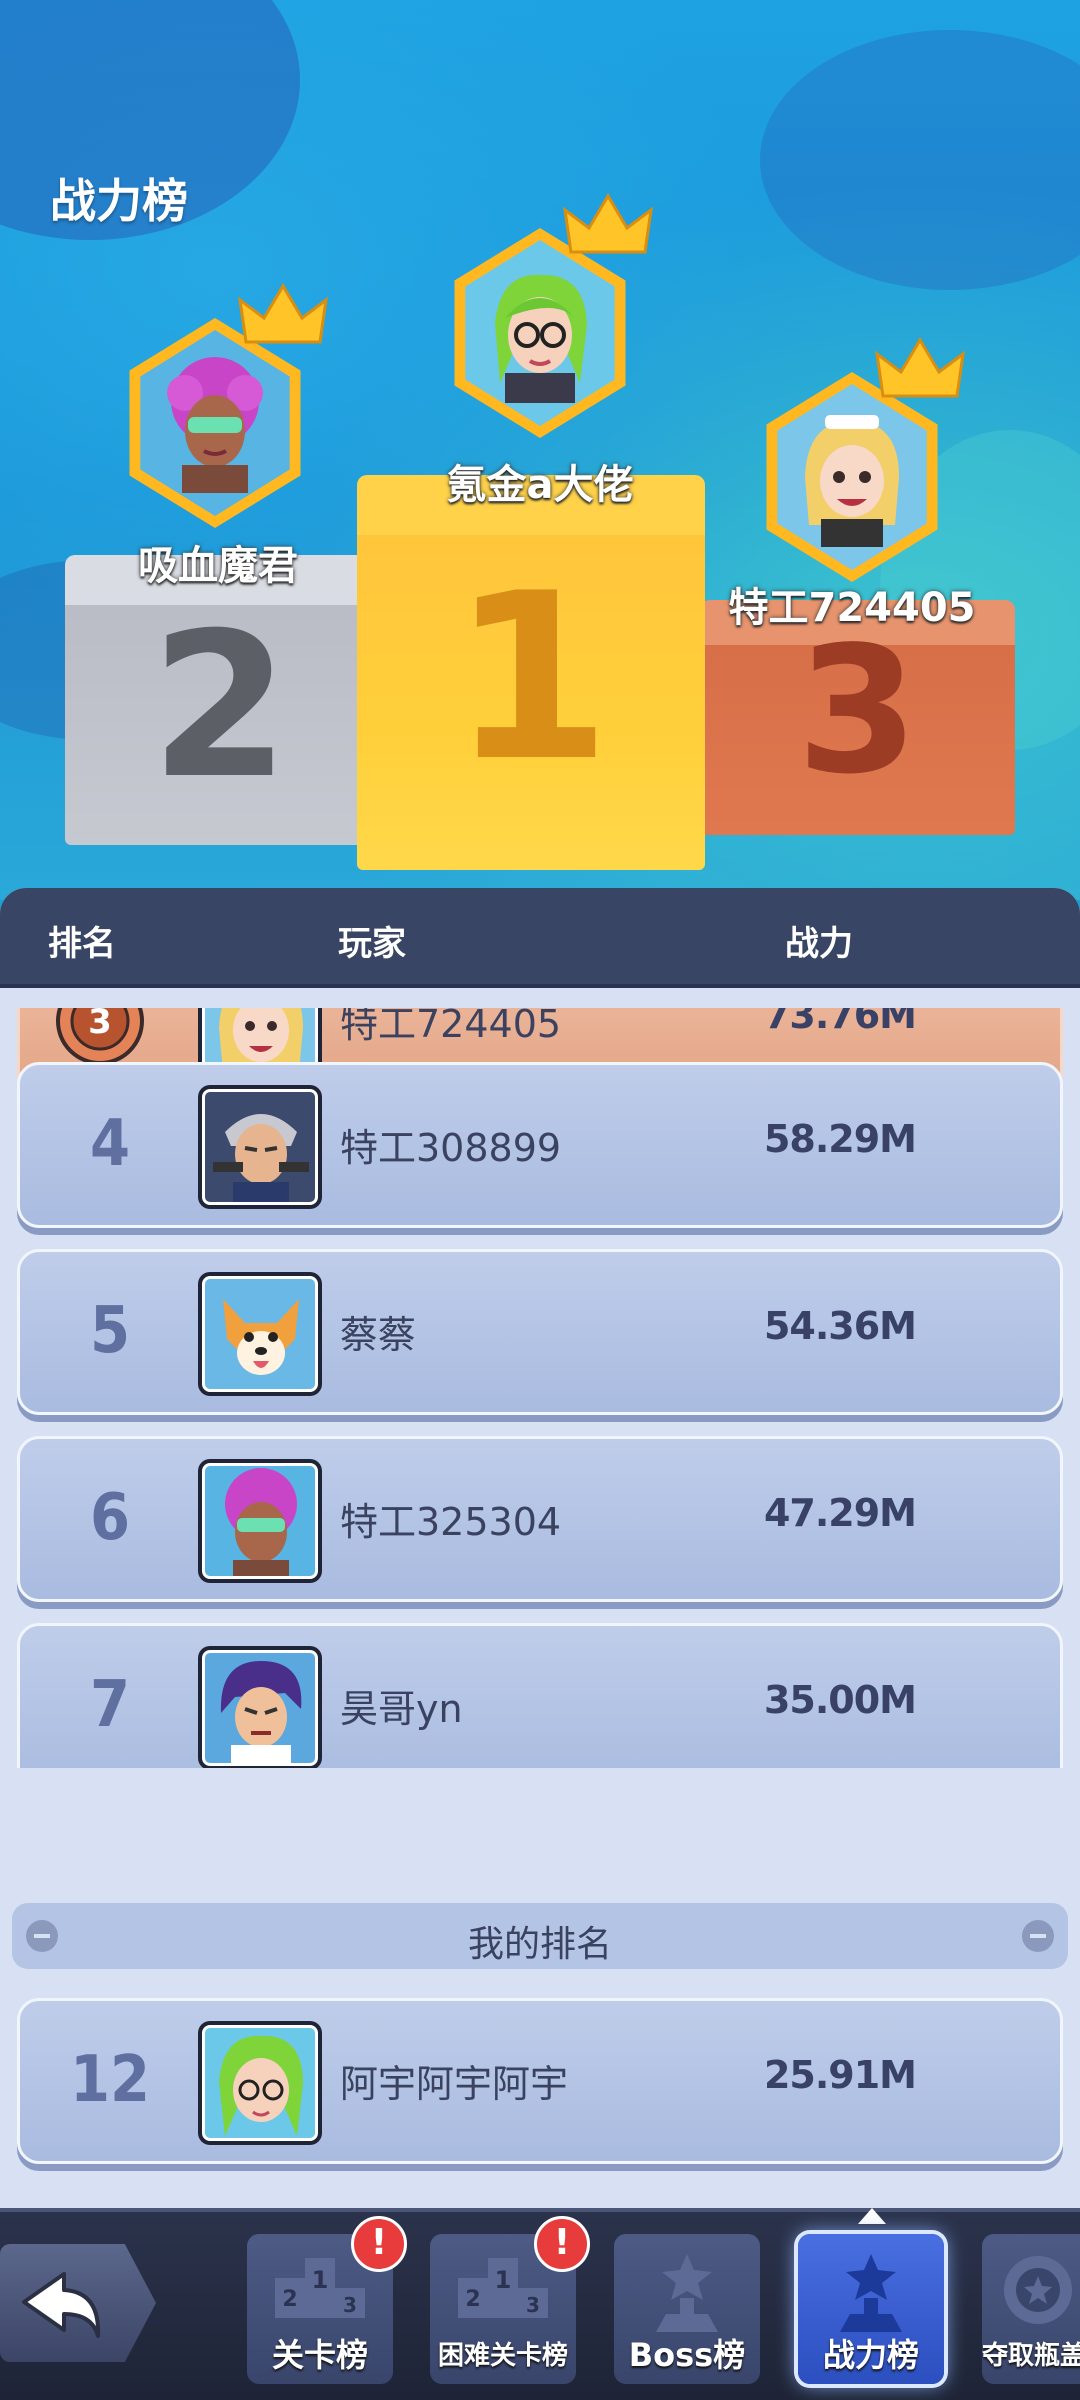 The height and width of the screenshot is (2400, 1080). I want to click on page-title: 战力榜, so click(119, 201).